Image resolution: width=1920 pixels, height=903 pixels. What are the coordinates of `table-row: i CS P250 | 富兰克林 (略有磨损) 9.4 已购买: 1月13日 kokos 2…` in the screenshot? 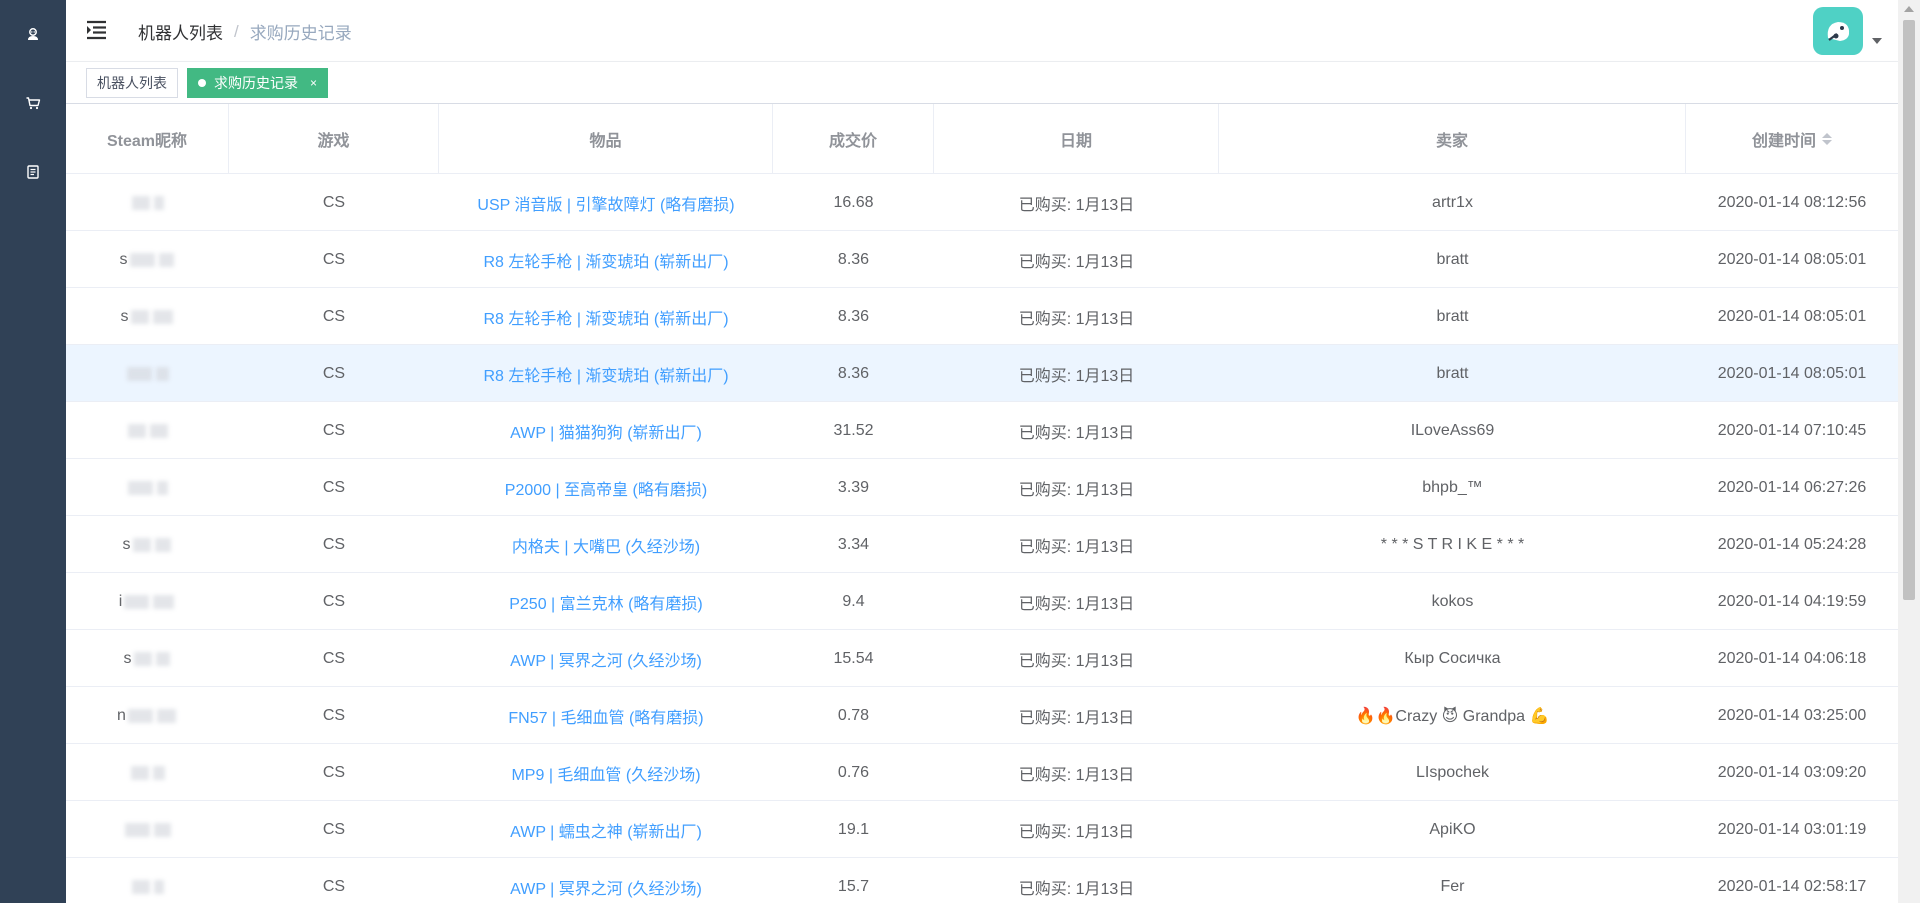 It's located at (982, 601).